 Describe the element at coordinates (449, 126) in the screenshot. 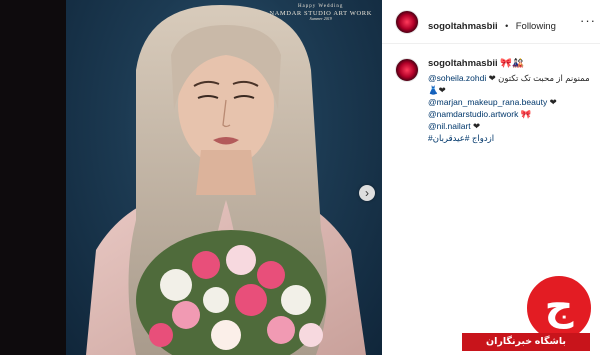

I see `mention-nilnailart: @nil.nailart` at that location.